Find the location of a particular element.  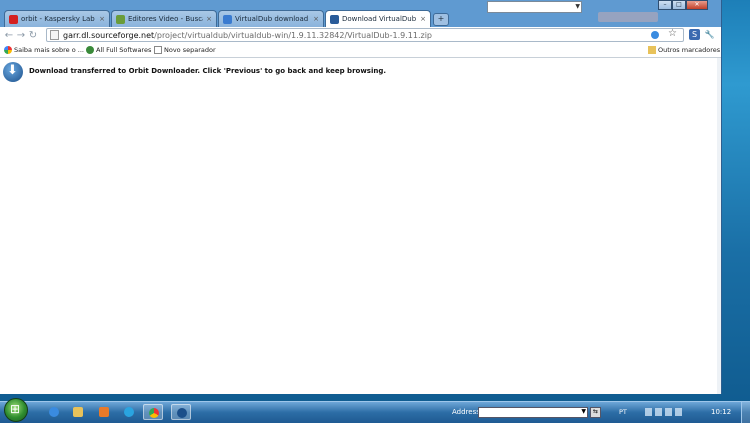

forward-button: → is located at coordinates (21, 35).